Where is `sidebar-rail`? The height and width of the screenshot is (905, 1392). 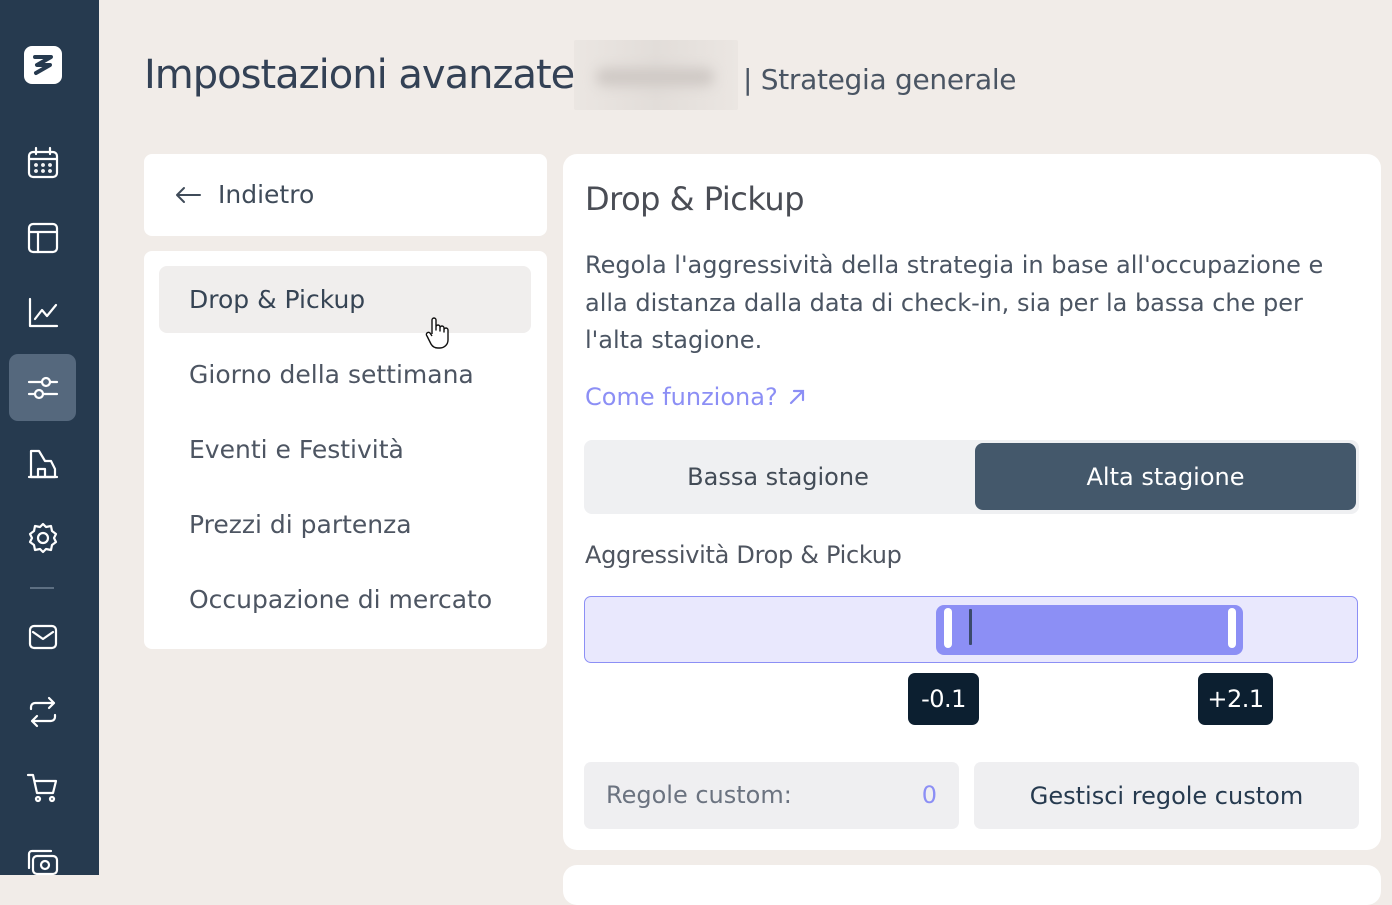
sidebar-rail is located at coordinates (49, 437).